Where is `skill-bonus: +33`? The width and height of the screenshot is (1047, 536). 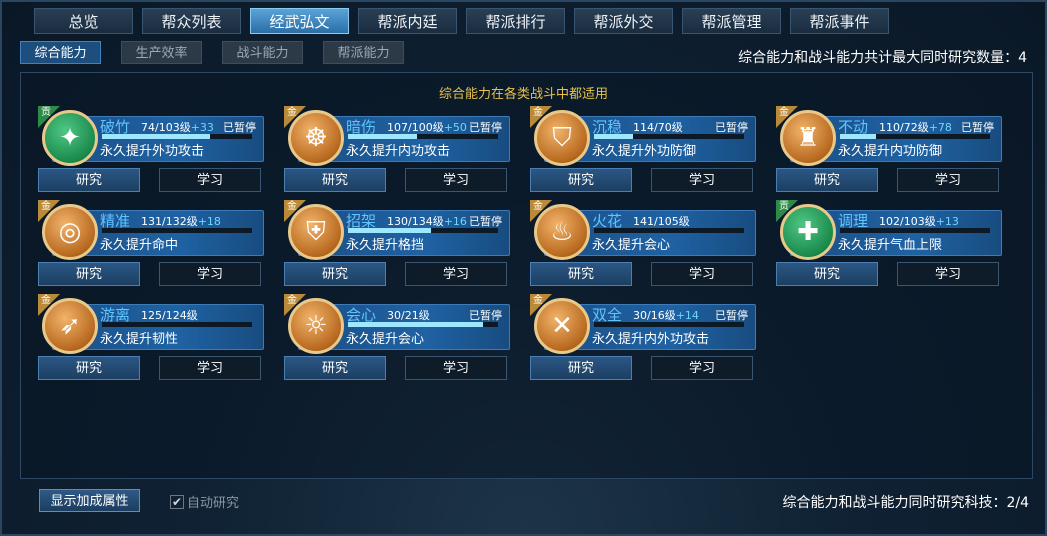
skill-bonus: +33 is located at coordinates (202, 127).